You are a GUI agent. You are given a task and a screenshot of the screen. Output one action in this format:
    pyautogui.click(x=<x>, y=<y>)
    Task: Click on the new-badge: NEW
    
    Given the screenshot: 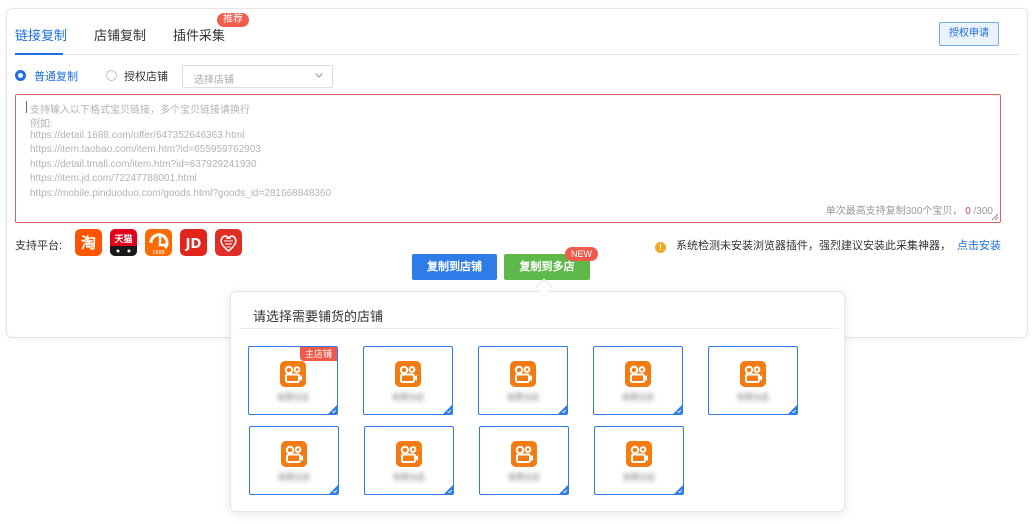 What is the action you would take?
    pyautogui.click(x=581, y=254)
    